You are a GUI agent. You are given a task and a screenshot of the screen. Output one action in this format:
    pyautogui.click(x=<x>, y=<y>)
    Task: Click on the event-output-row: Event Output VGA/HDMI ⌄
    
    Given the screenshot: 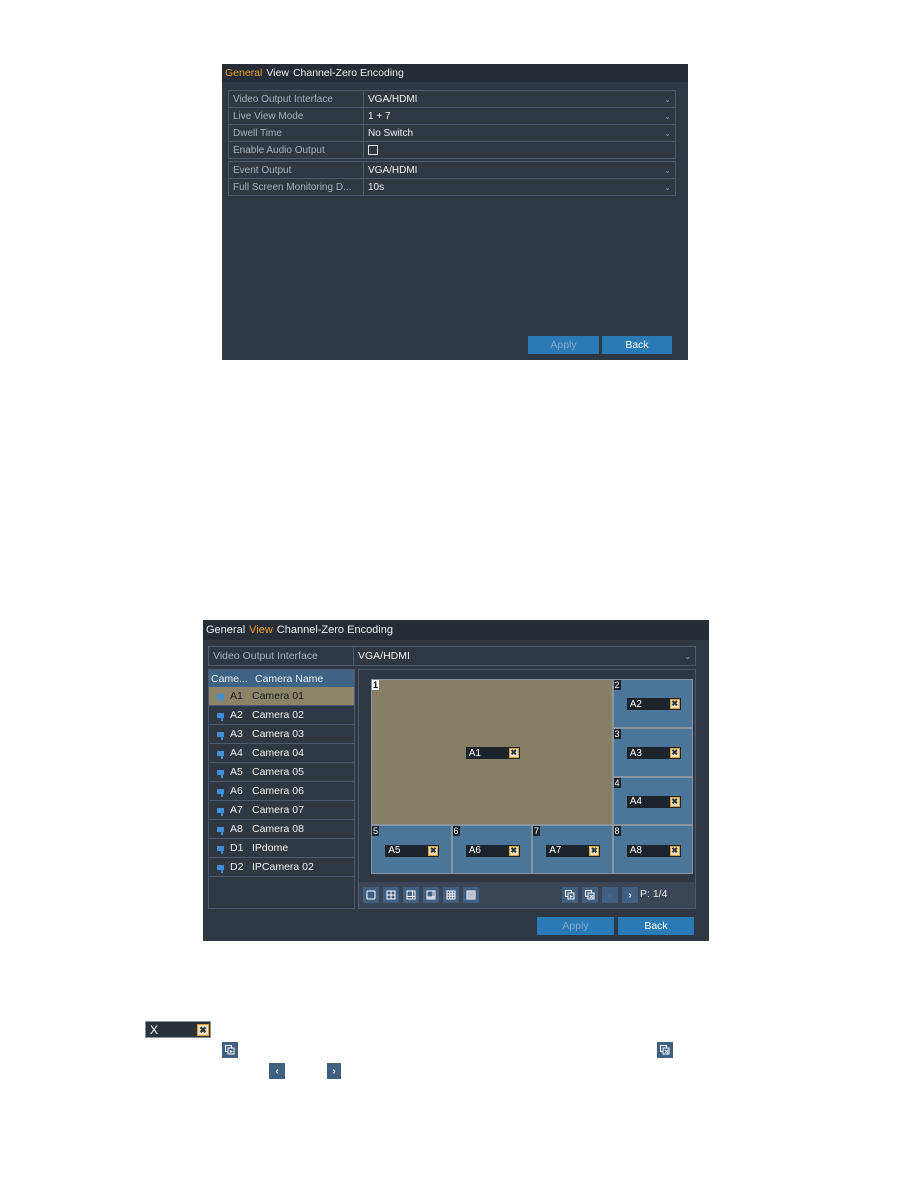 What is the action you would take?
    pyautogui.click(x=452, y=170)
    